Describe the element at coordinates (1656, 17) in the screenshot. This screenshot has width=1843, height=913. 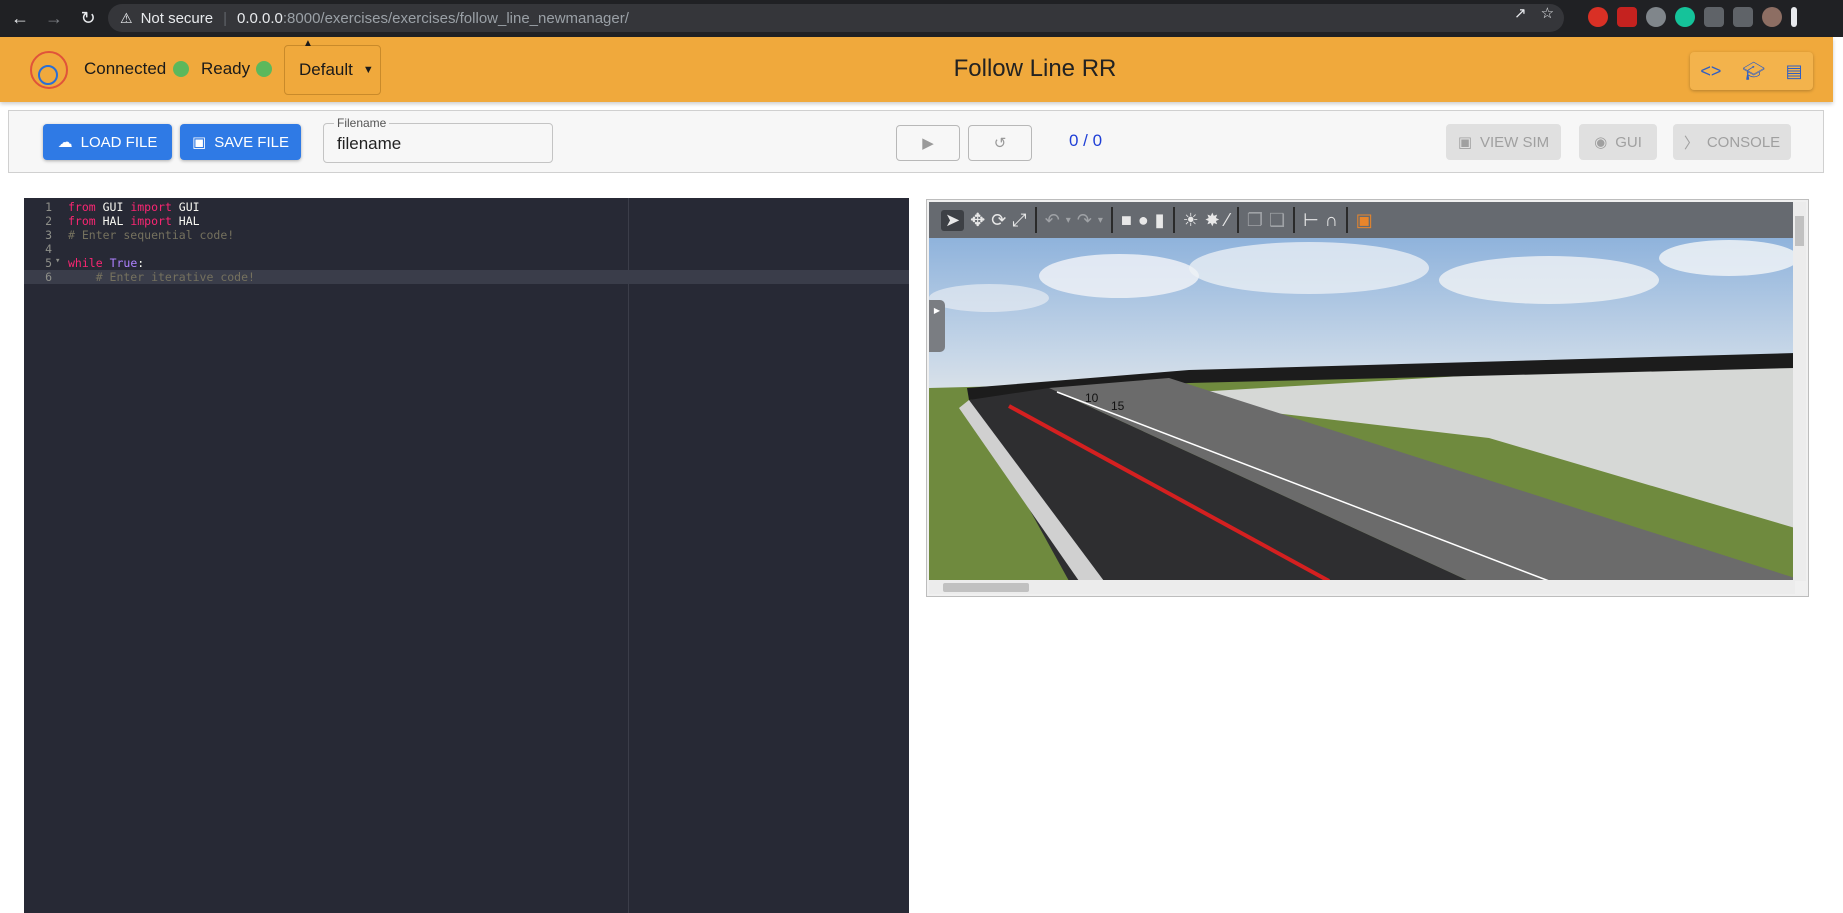
I see `extension-glasses-icon` at that location.